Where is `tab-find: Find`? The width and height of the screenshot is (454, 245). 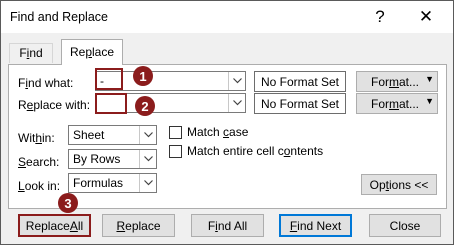 tab-find: Find is located at coordinates (31, 53).